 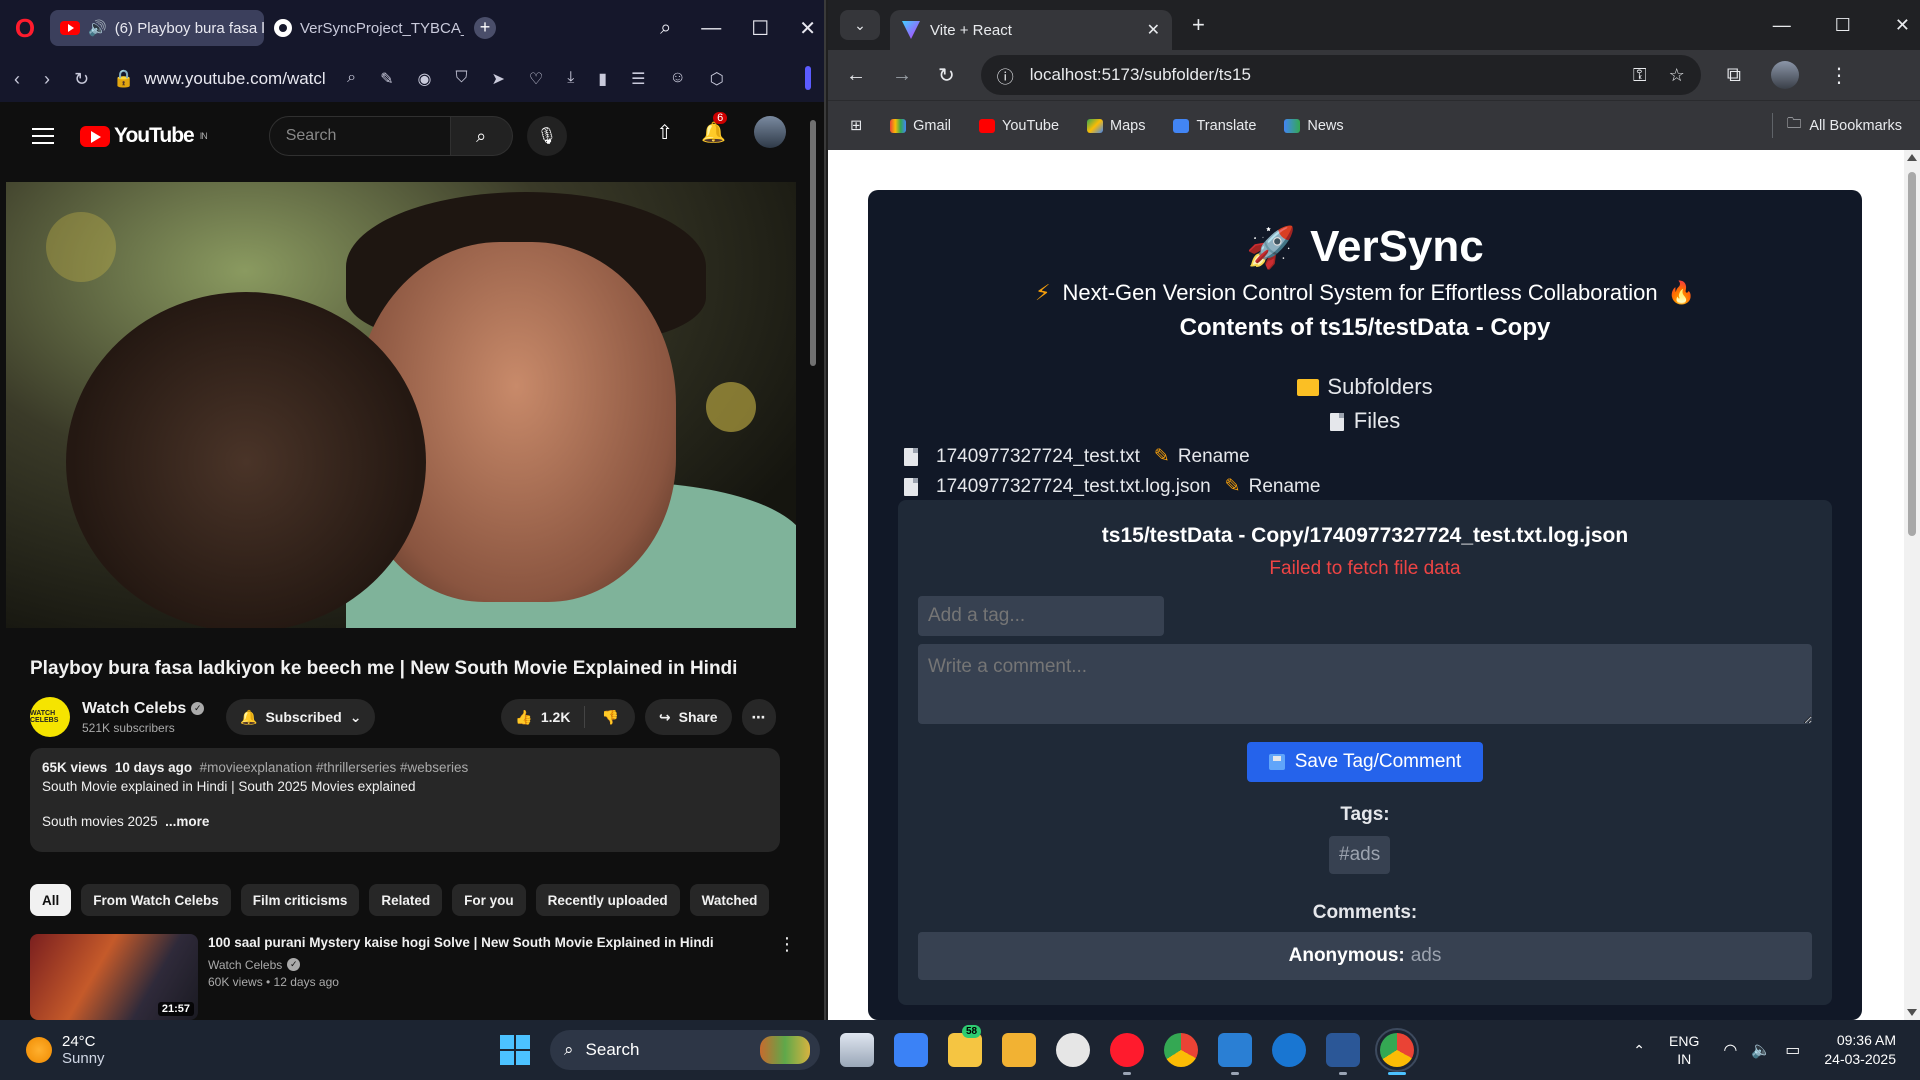 What do you see at coordinates (515, 1050) in the screenshot?
I see `windows-start-icon` at bounding box center [515, 1050].